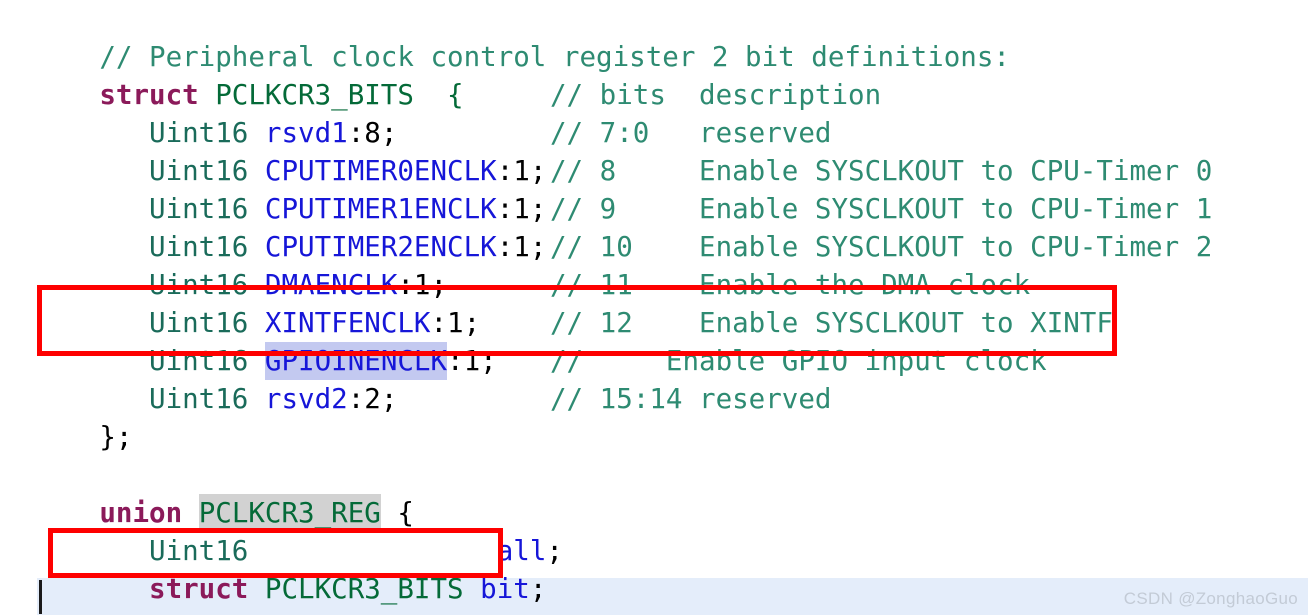 This screenshot has width=1308, height=615. I want to click on union-close-brace: };, so click(115, 611).